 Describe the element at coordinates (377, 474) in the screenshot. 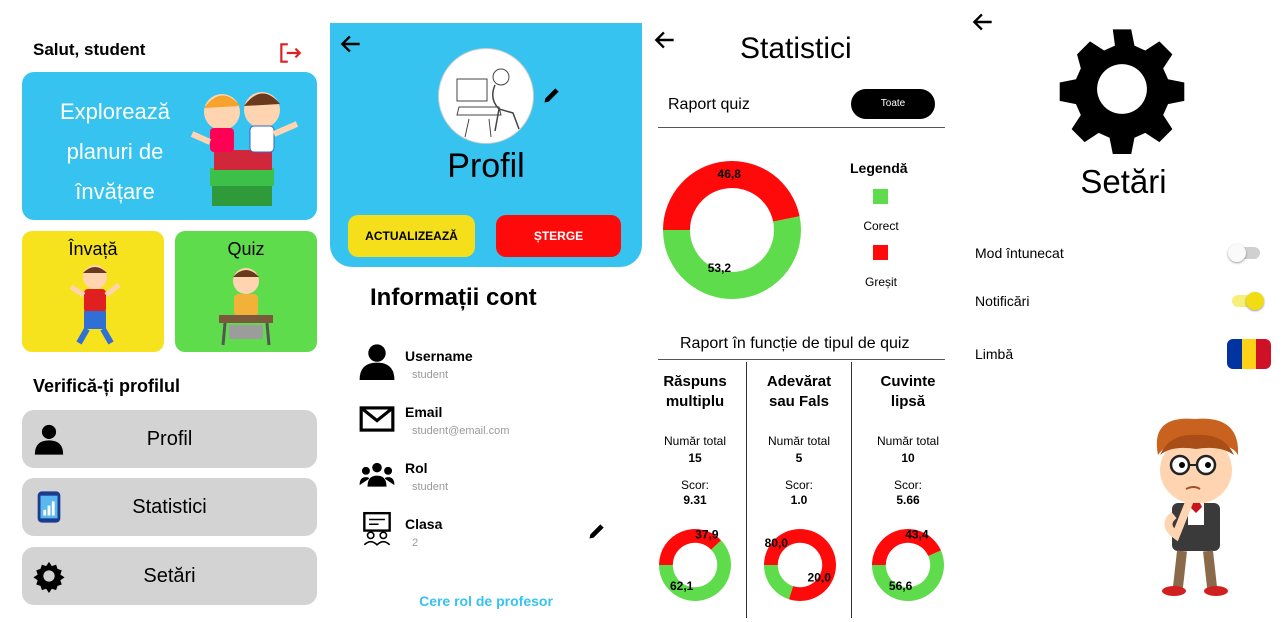

I see `group-icon` at that location.